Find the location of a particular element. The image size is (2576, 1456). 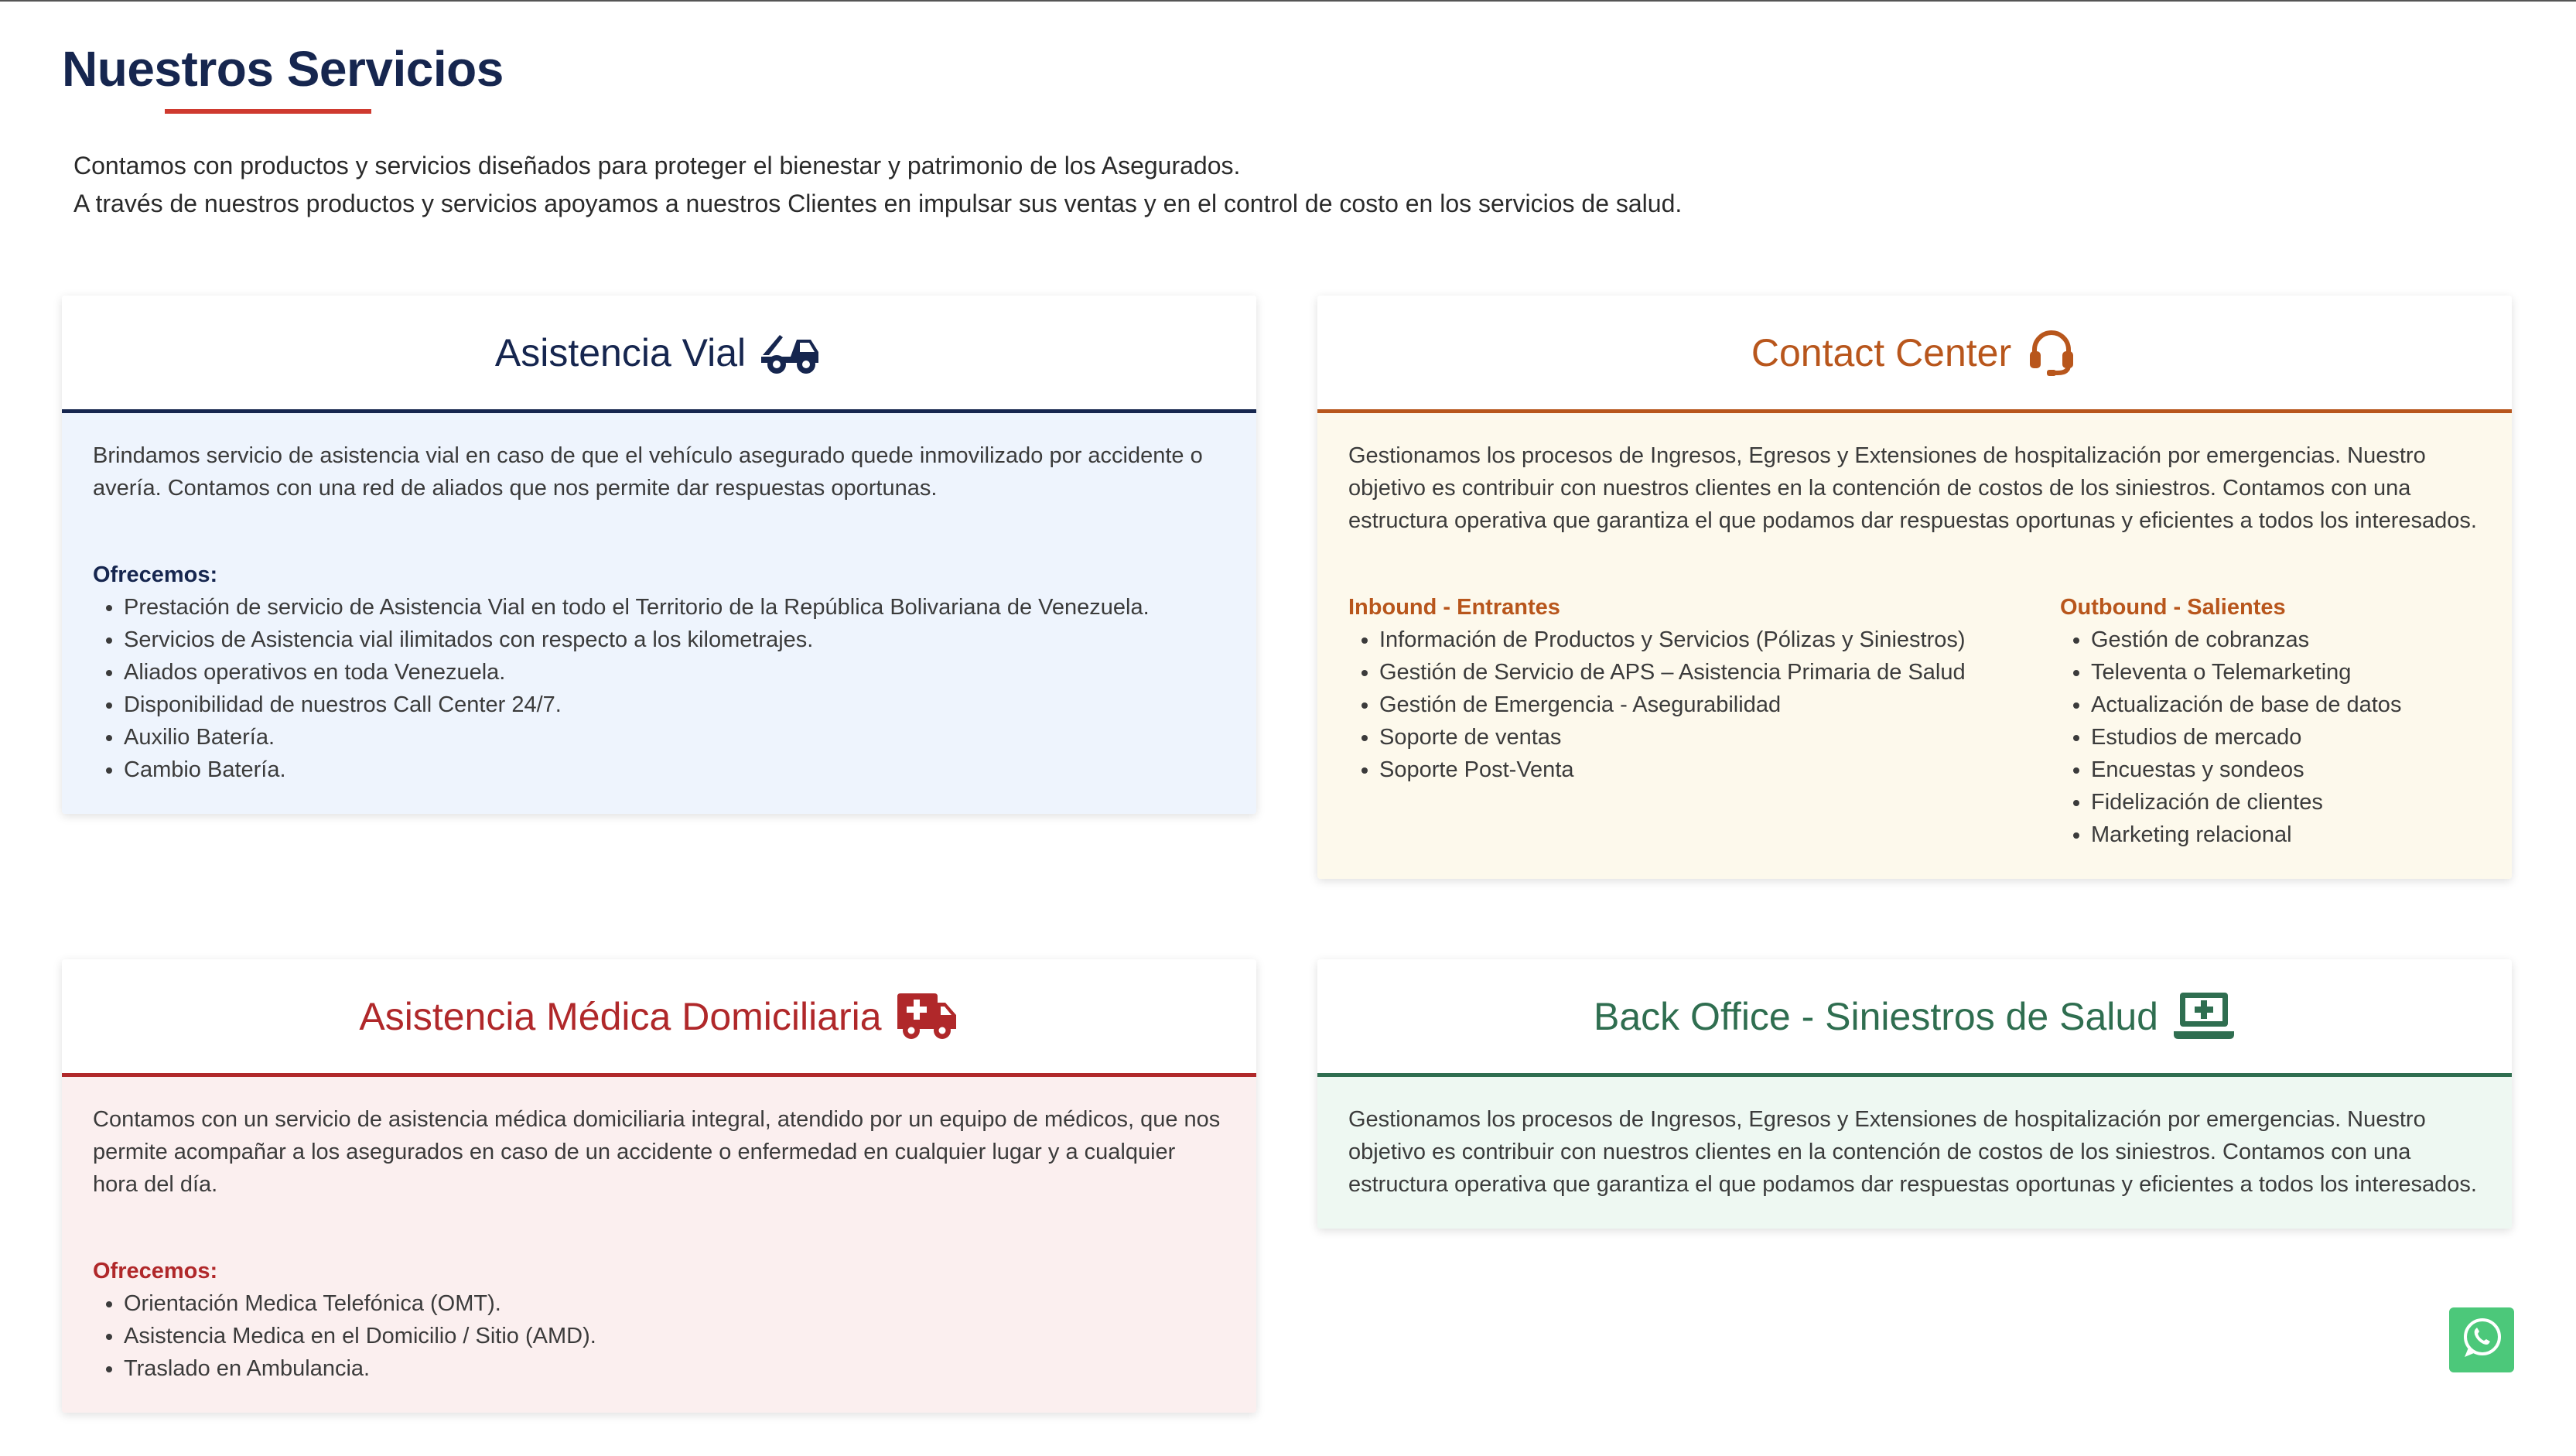

list-item: Soporte Post-Venta is located at coordinates (1719, 770).